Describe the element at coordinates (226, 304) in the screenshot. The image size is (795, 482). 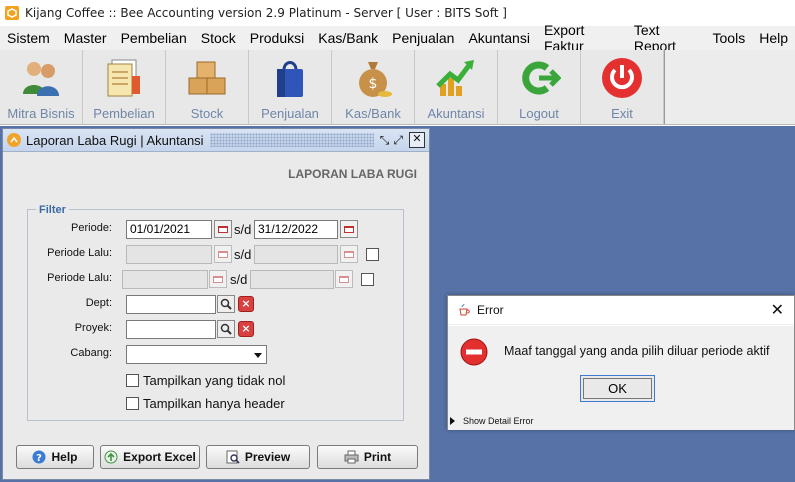
I see `dept-search-icon` at that location.